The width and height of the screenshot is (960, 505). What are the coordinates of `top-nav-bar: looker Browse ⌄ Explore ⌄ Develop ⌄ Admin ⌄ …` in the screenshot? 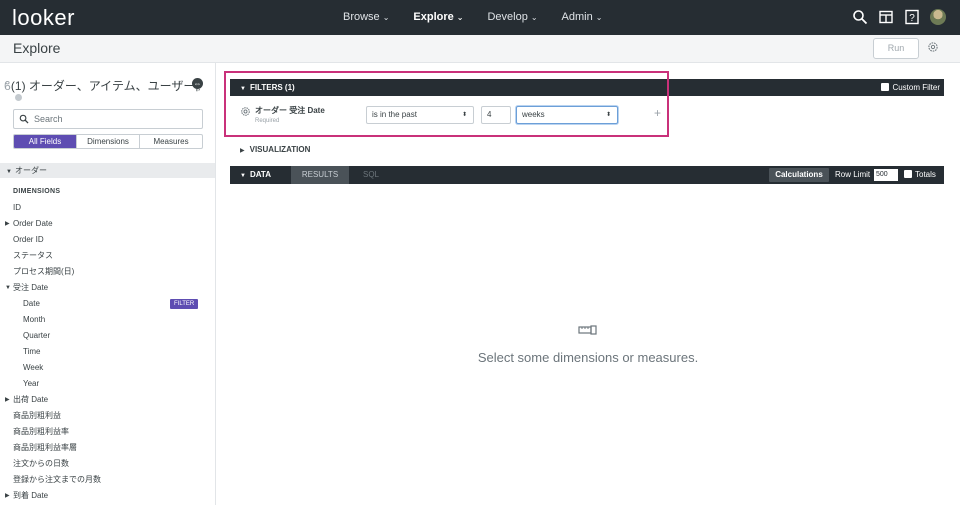 It's located at (480, 17).